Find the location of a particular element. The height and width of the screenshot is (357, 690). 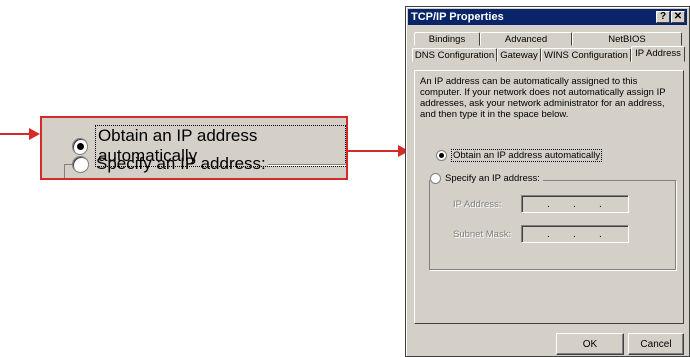

ok-button: OK is located at coordinates (590, 344).